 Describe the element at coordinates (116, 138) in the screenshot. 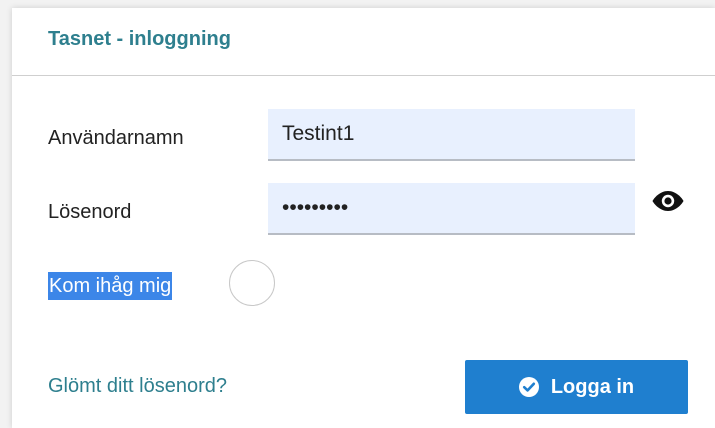

I see `username-label: Användarnamn` at that location.